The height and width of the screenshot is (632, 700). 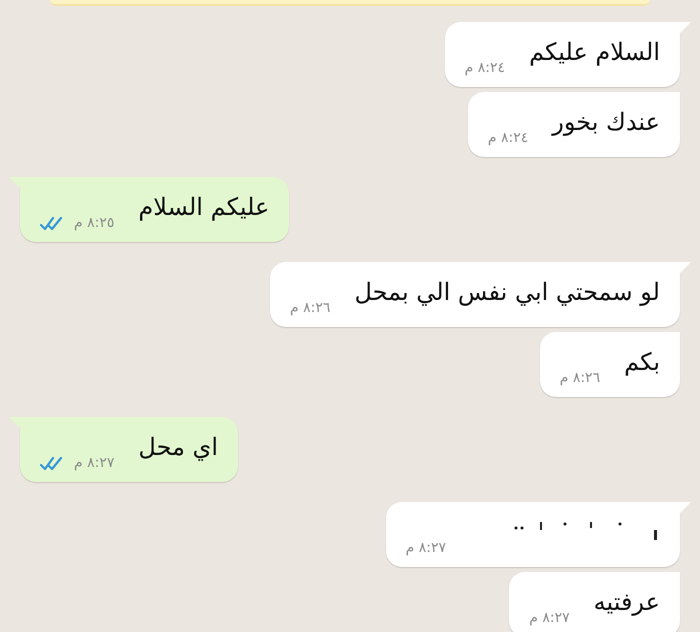 I want to click on message-time: ٨:٢٥ م, so click(x=94, y=223).